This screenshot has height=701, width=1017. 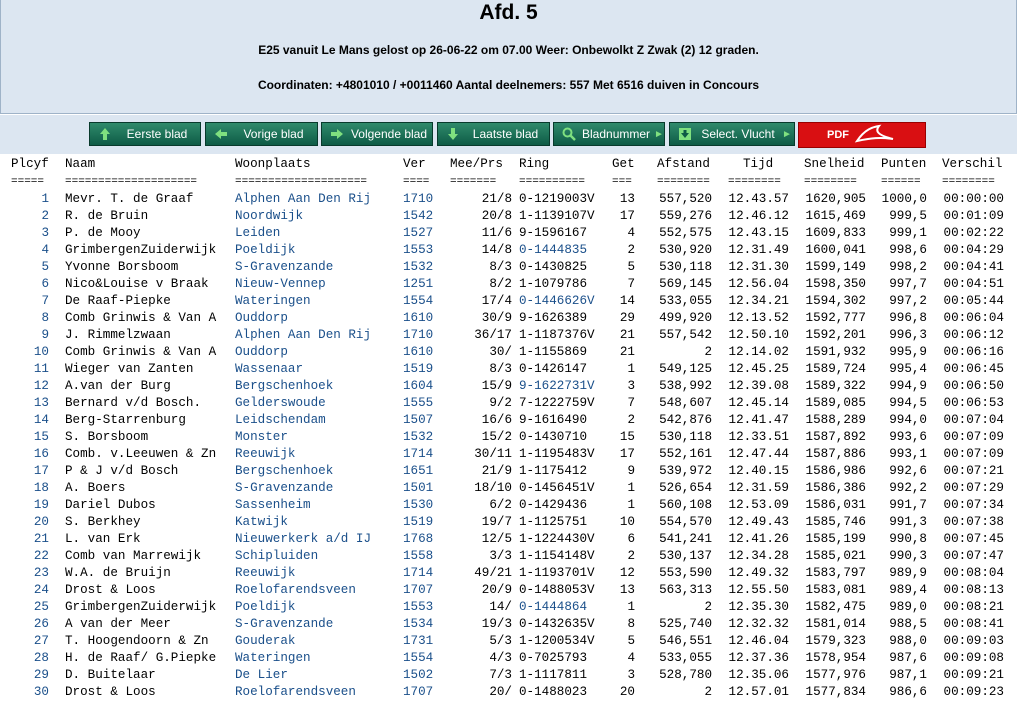 I want to click on cell-woonplaats: Noordwijk, so click(x=315, y=216).